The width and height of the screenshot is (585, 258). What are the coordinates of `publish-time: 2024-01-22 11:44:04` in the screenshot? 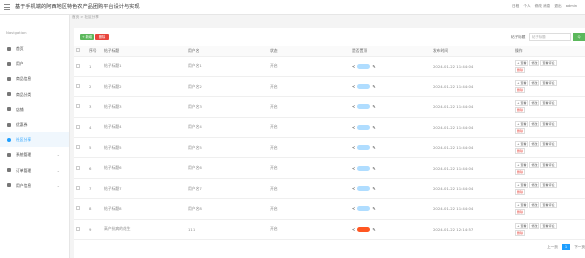 It's located at (474, 87).